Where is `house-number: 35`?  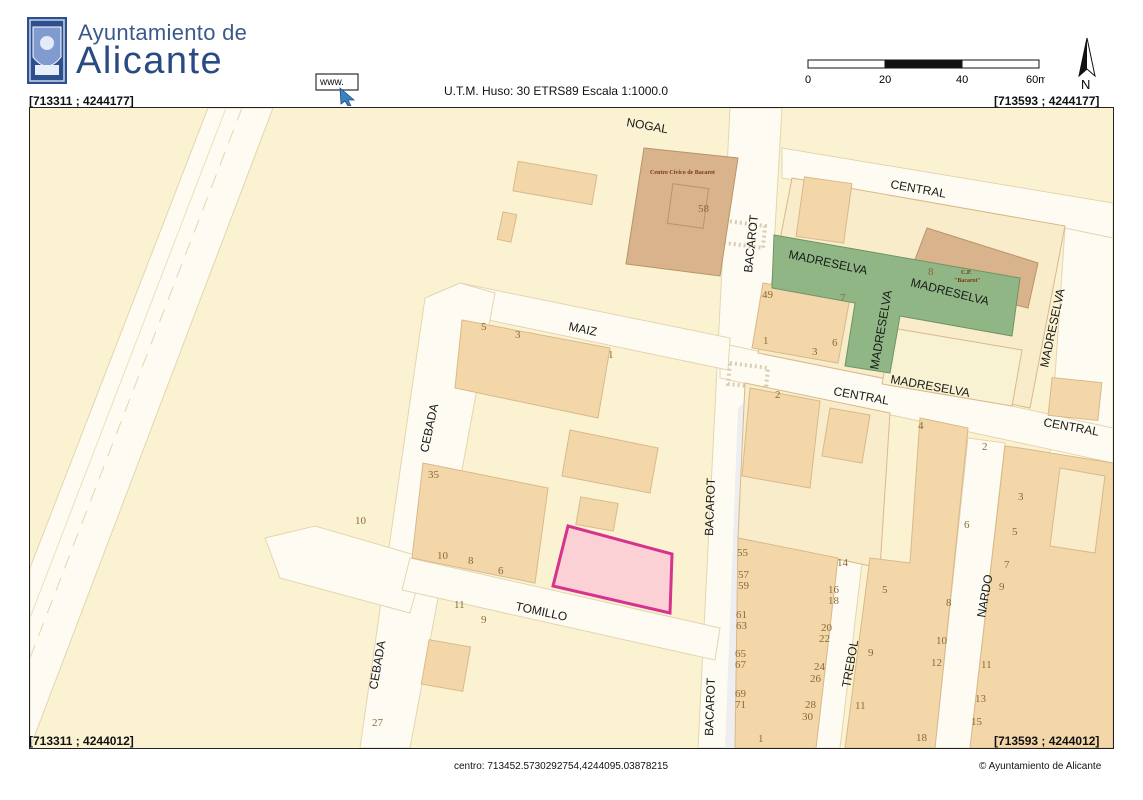
house-number: 35 is located at coordinates (434, 475).